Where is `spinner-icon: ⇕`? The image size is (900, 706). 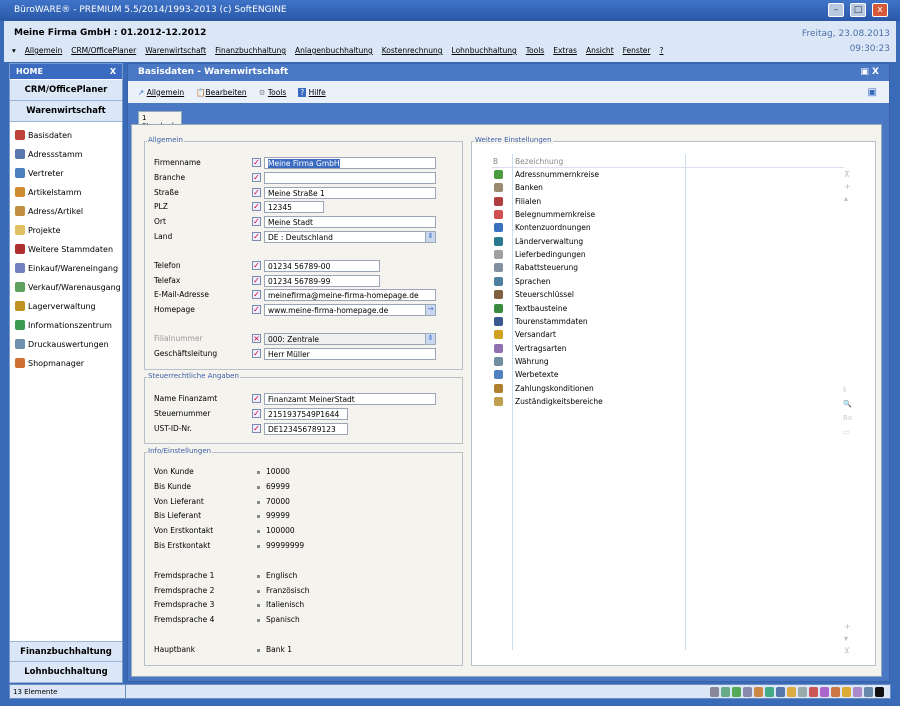 spinner-icon: ⇕ is located at coordinates (430, 237).